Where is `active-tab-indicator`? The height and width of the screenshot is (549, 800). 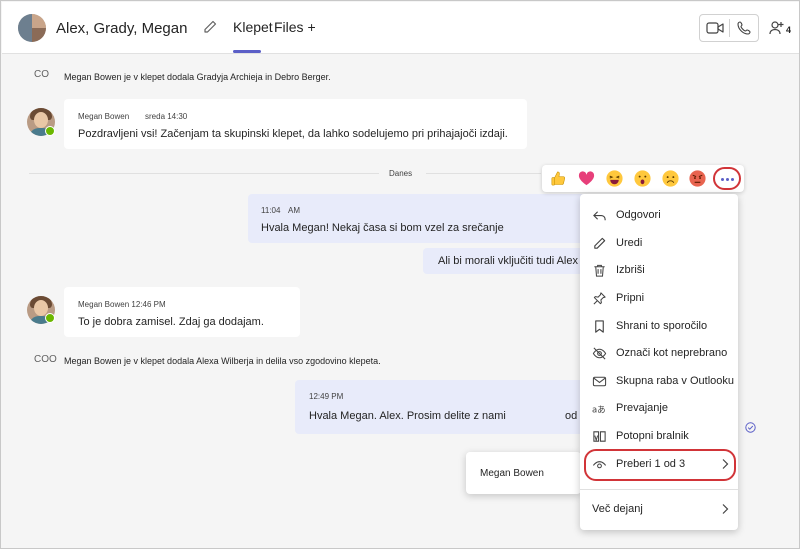
active-tab-indicator is located at coordinates (247, 51).